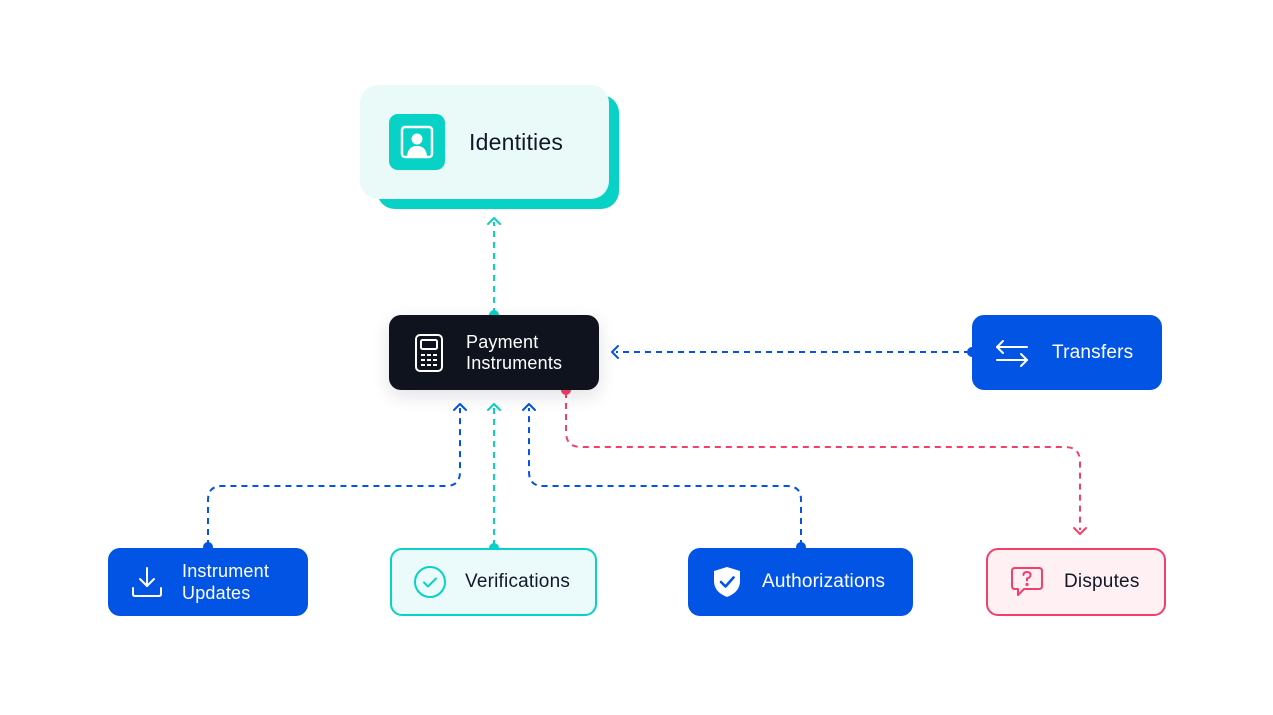 This screenshot has width=1273, height=715. I want to click on authorizations-node: Authorizations, so click(800, 582).